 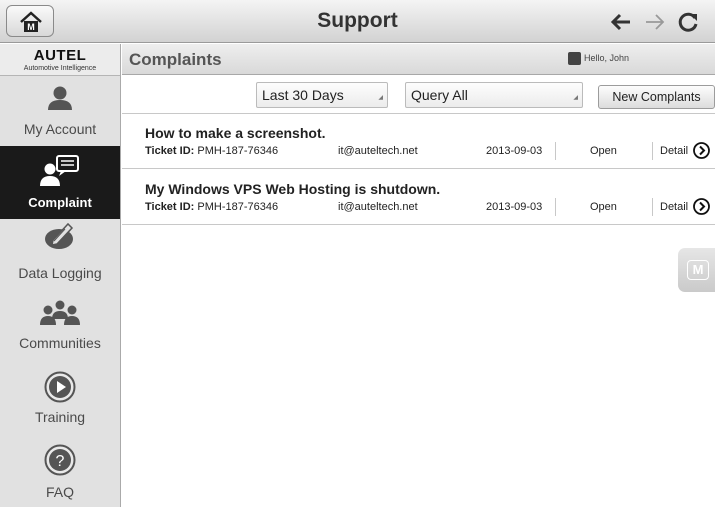 I want to click on ticket-subject: My Windows VPS Web Hosting is shutdown., so click(x=293, y=189).